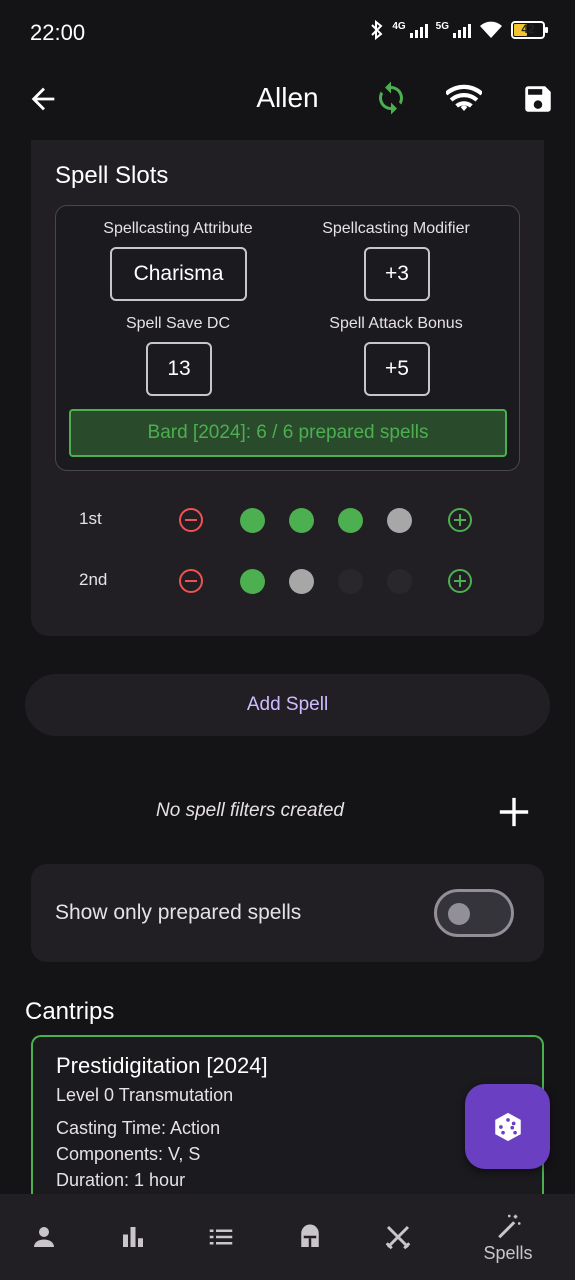  I want to click on spell-casting-time: Casting Time: Action, so click(138, 1128).